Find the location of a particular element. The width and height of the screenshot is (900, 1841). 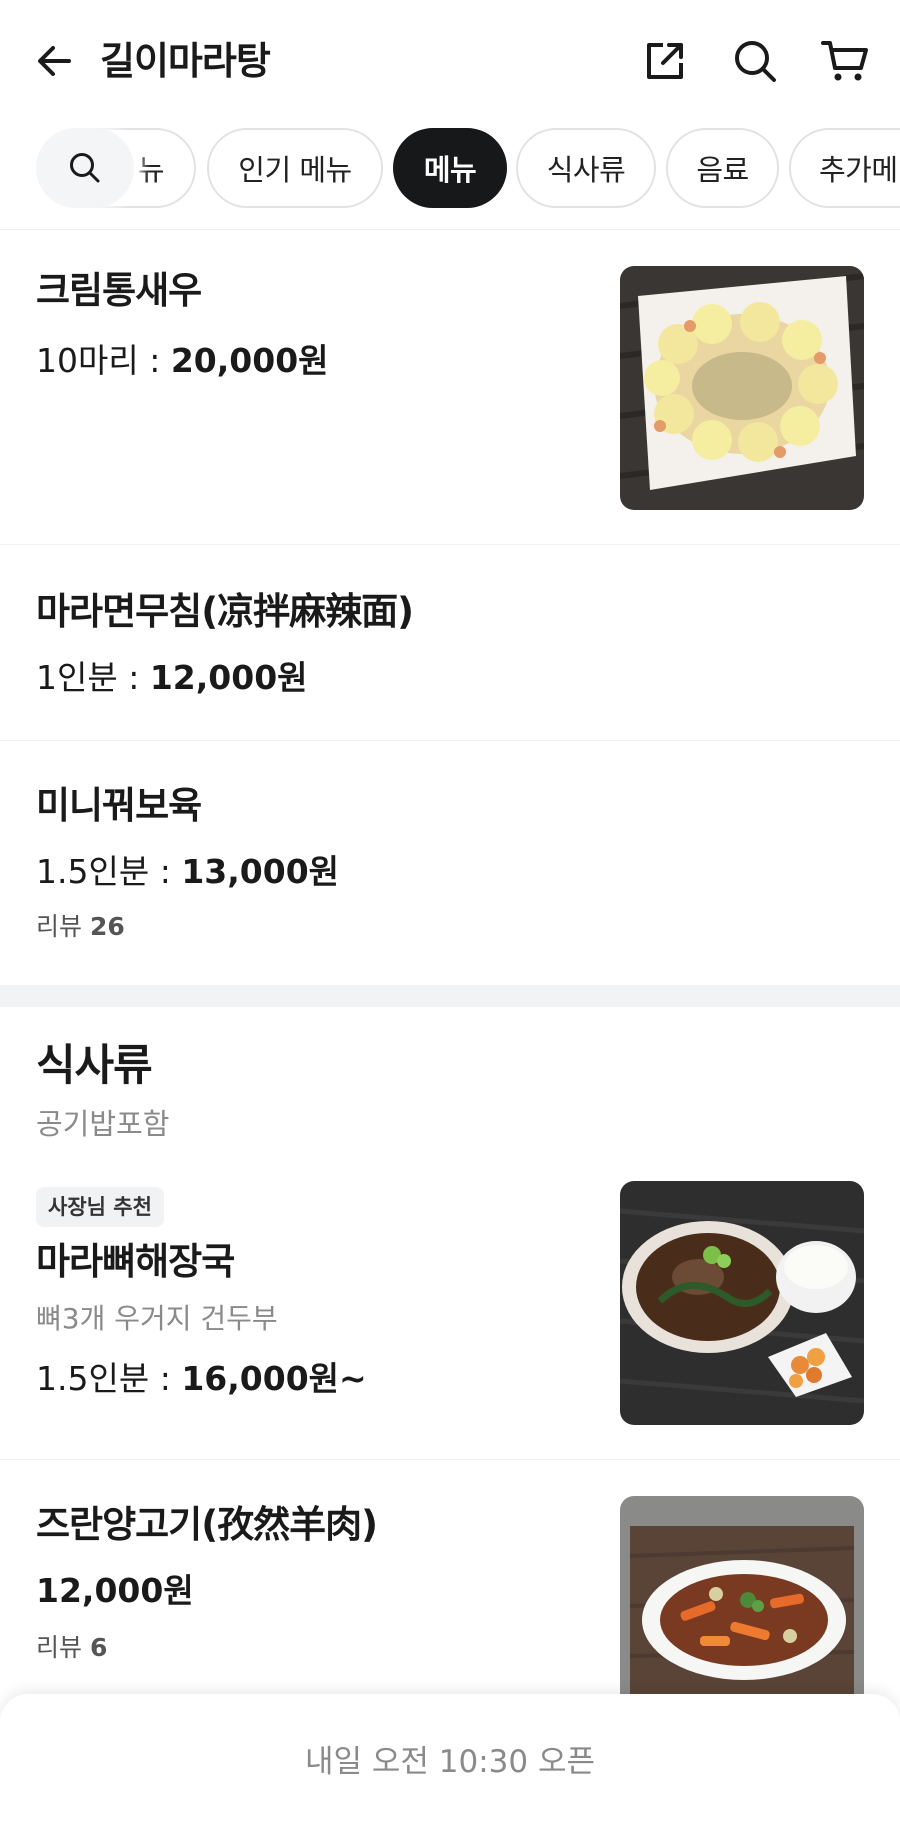

tab-menu: 메뉴 is located at coordinates (450, 168).